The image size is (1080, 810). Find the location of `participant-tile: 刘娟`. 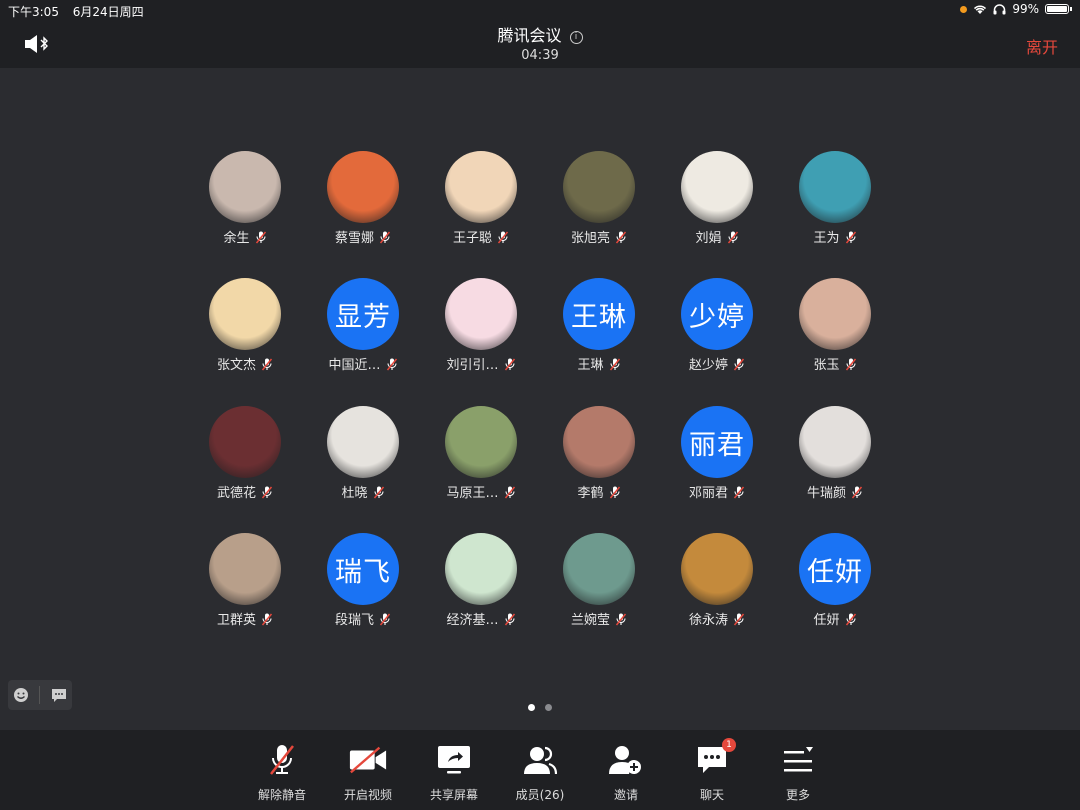

participant-tile: 刘娟 is located at coordinates (717, 206).